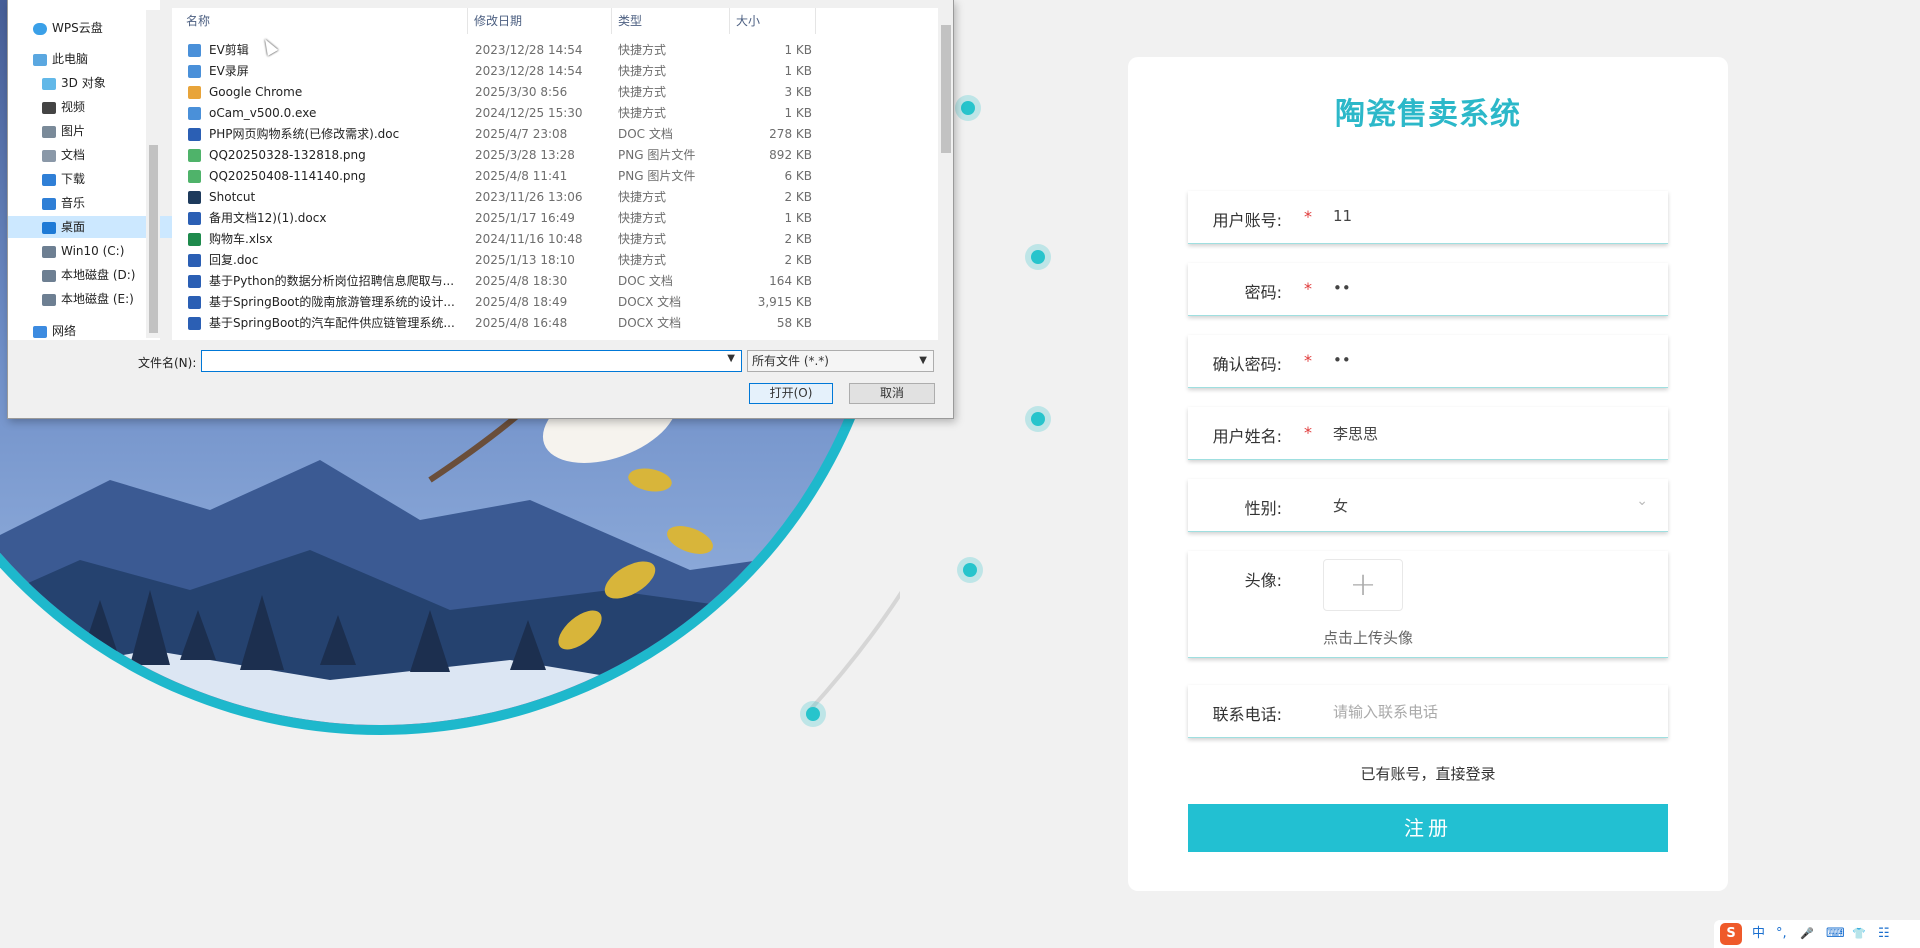 The image size is (1920, 948). Describe the element at coordinates (1428, 828) in the screenshot. I see `register-button: 注册` at that location.